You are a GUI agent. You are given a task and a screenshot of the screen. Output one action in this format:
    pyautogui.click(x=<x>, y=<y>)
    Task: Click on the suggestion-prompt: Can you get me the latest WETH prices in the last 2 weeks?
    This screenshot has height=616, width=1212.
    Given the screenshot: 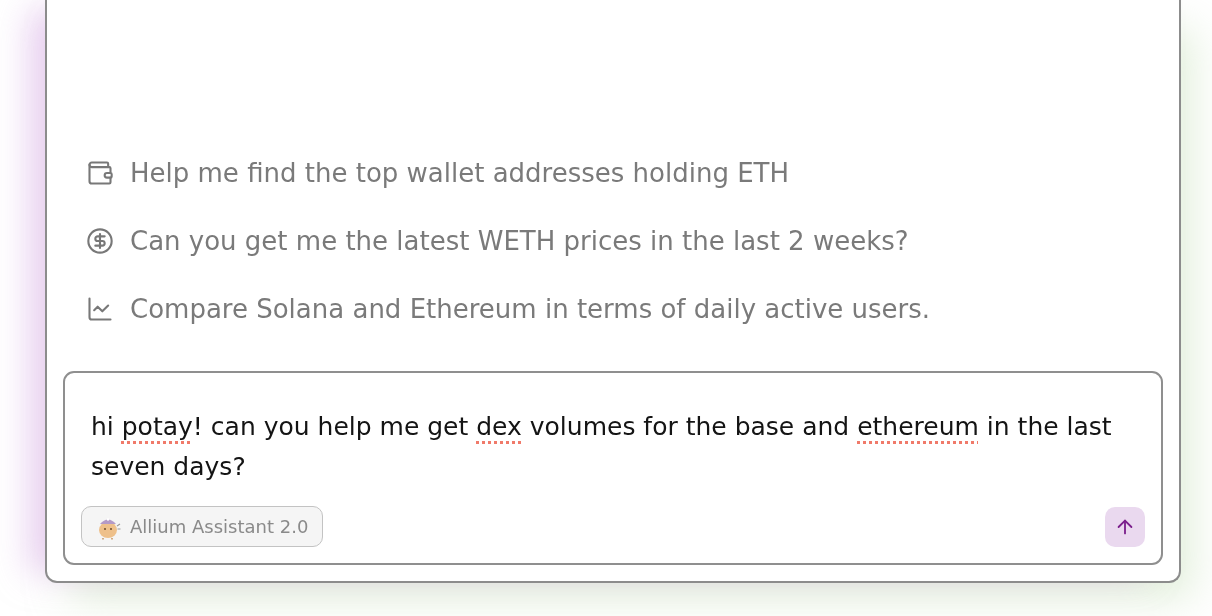 What is the action you would take?
    pyautogui.click(x=497, y=241)
    